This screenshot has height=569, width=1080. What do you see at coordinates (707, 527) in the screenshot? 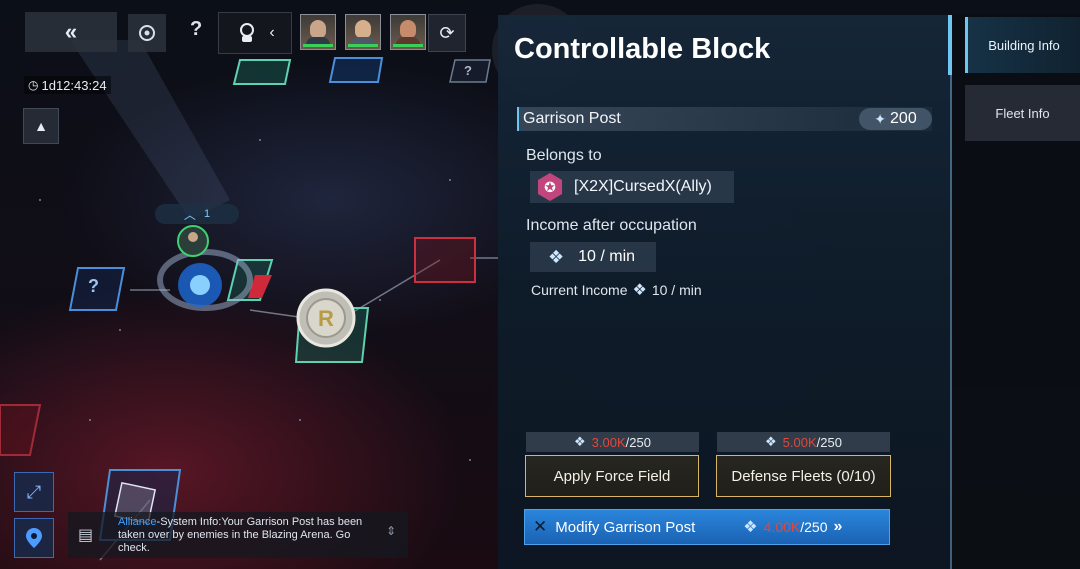
I see `modify-garrison-button: ✕ Modify Garrison Post ❖ 4.00K /250 »` at bounding box center [707, 527].